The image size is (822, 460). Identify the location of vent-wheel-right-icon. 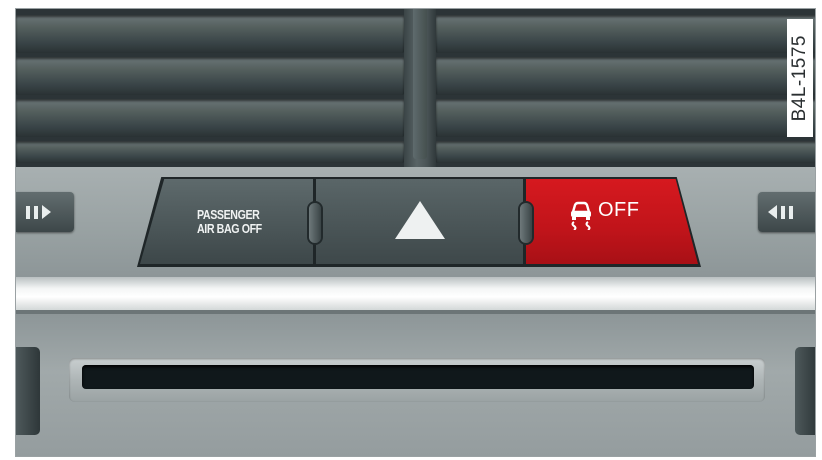
(38, 212).